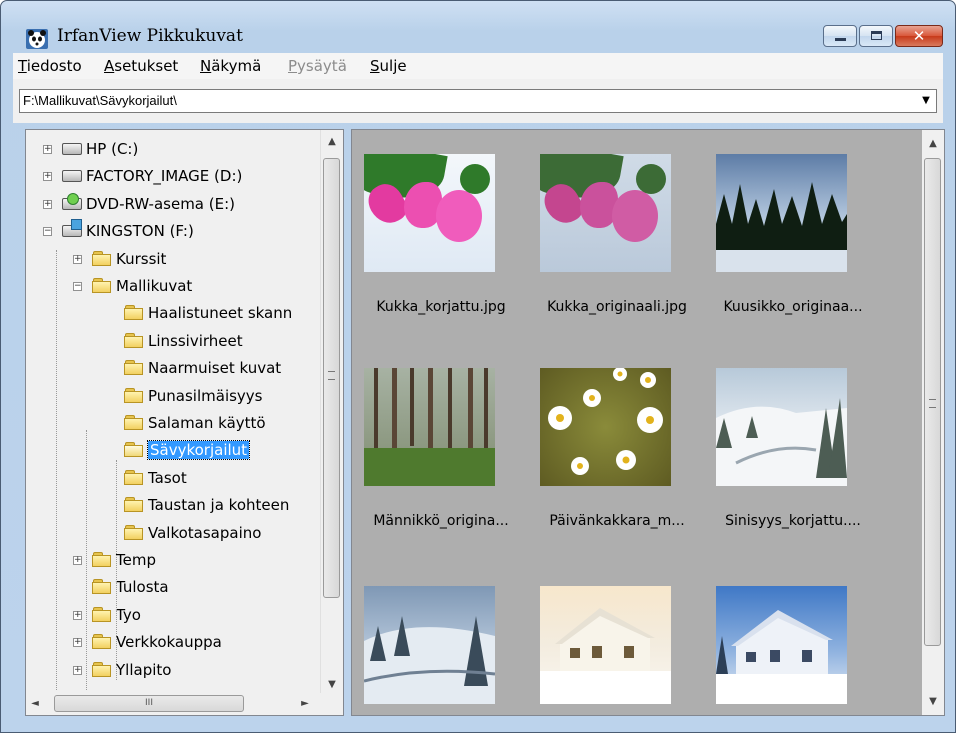  I want to click on tree-vertical-scrollbar: ▲ ▼, so click(331, 412).